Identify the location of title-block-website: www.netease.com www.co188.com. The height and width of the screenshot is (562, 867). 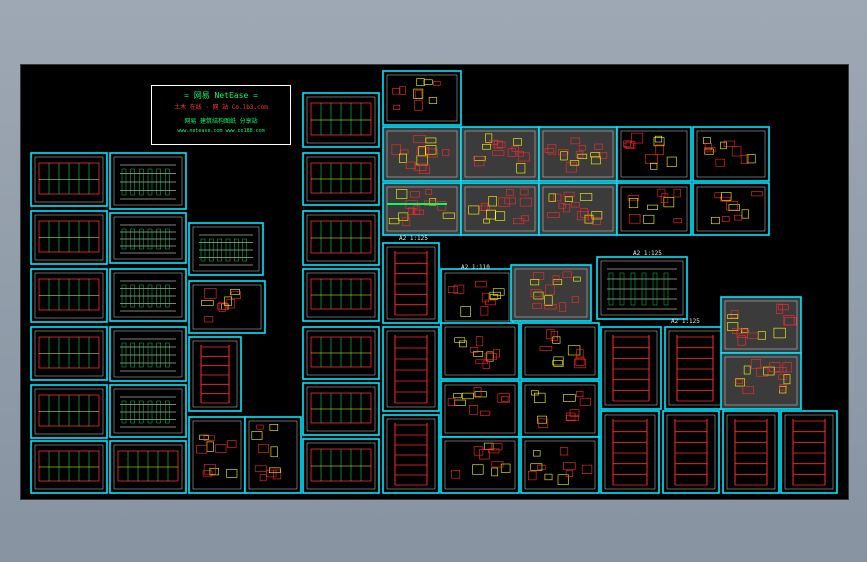
(221, 131).